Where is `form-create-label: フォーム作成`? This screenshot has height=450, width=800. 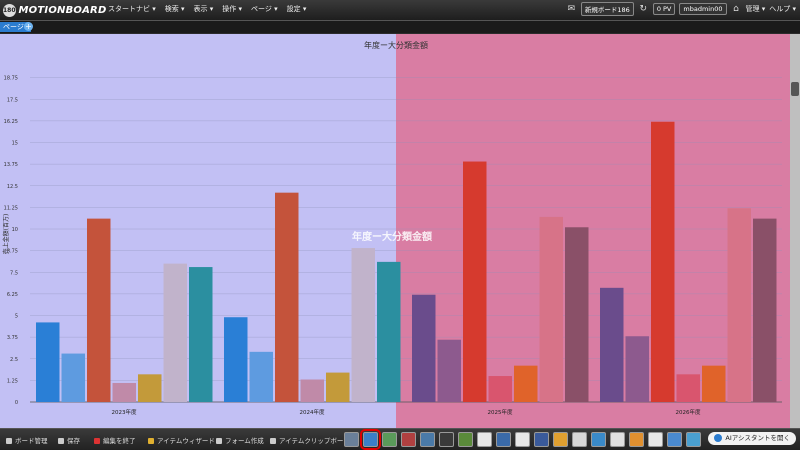 form-create-label: フォーム作成 is located at coordinates (244, 441).